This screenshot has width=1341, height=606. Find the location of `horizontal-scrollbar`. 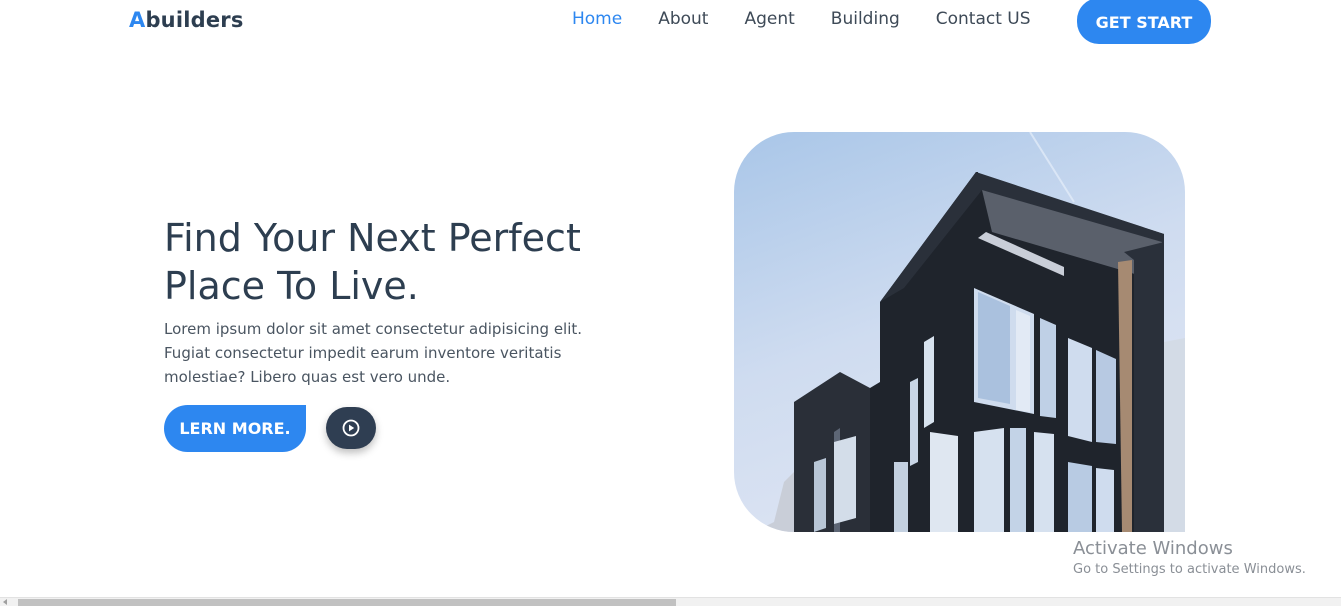

horizontal-scrollbar is located at coordinates (670, 601).